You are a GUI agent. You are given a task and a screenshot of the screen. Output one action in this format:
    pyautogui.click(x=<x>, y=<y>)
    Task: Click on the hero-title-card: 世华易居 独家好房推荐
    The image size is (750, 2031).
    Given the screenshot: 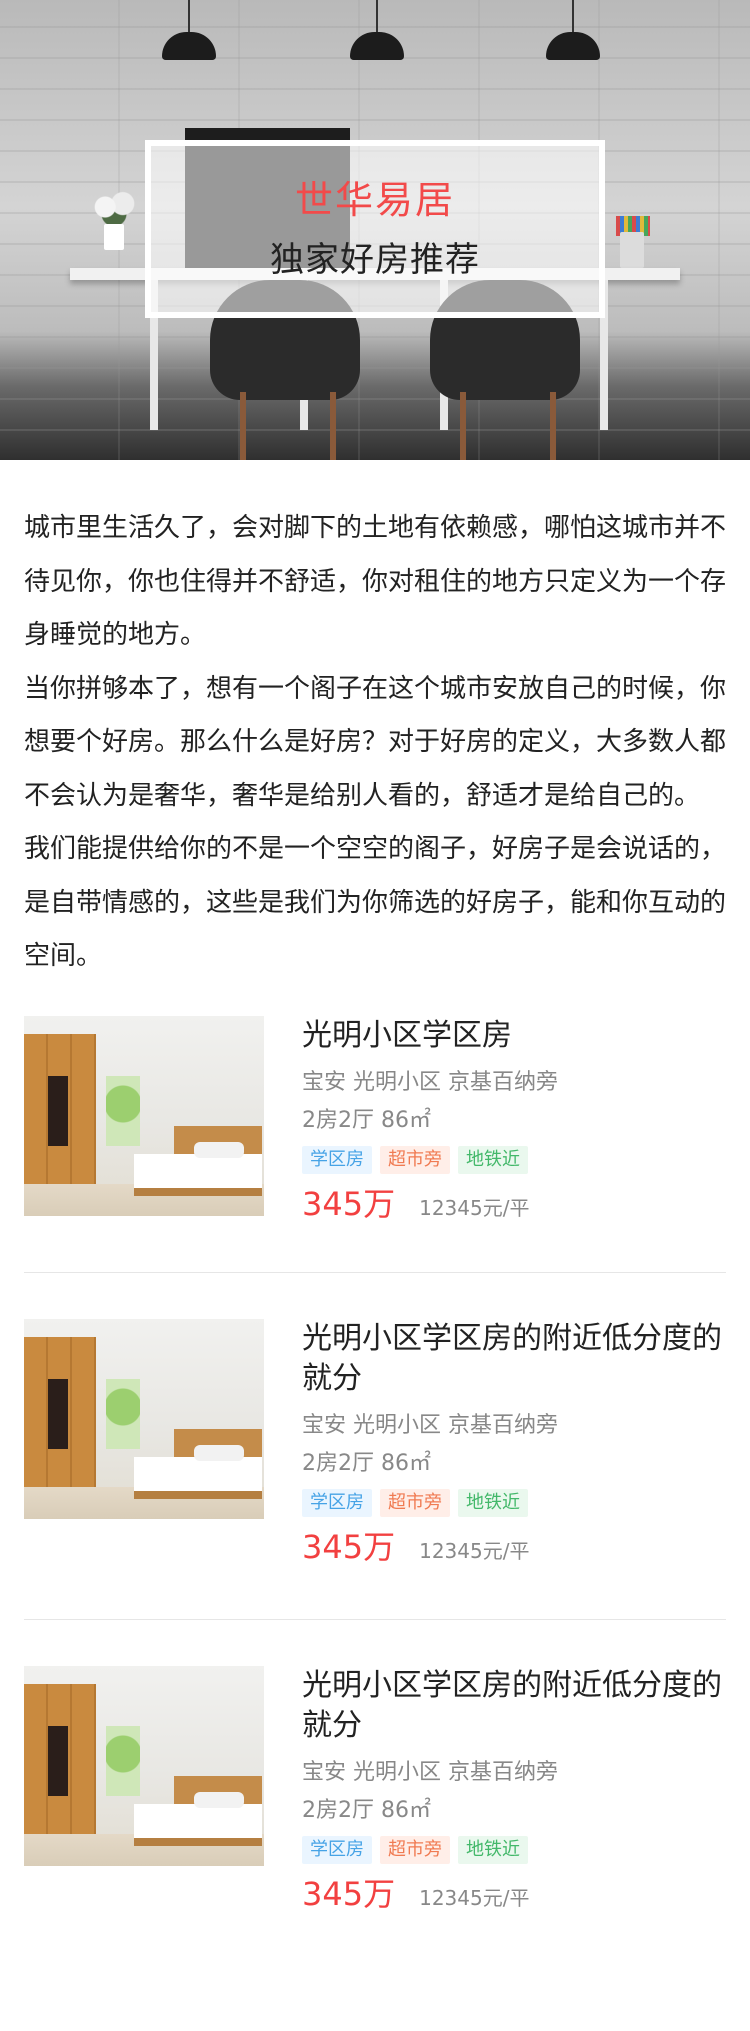 What is the action you would take?
    pyautogui.click(x=375, y=229)
    